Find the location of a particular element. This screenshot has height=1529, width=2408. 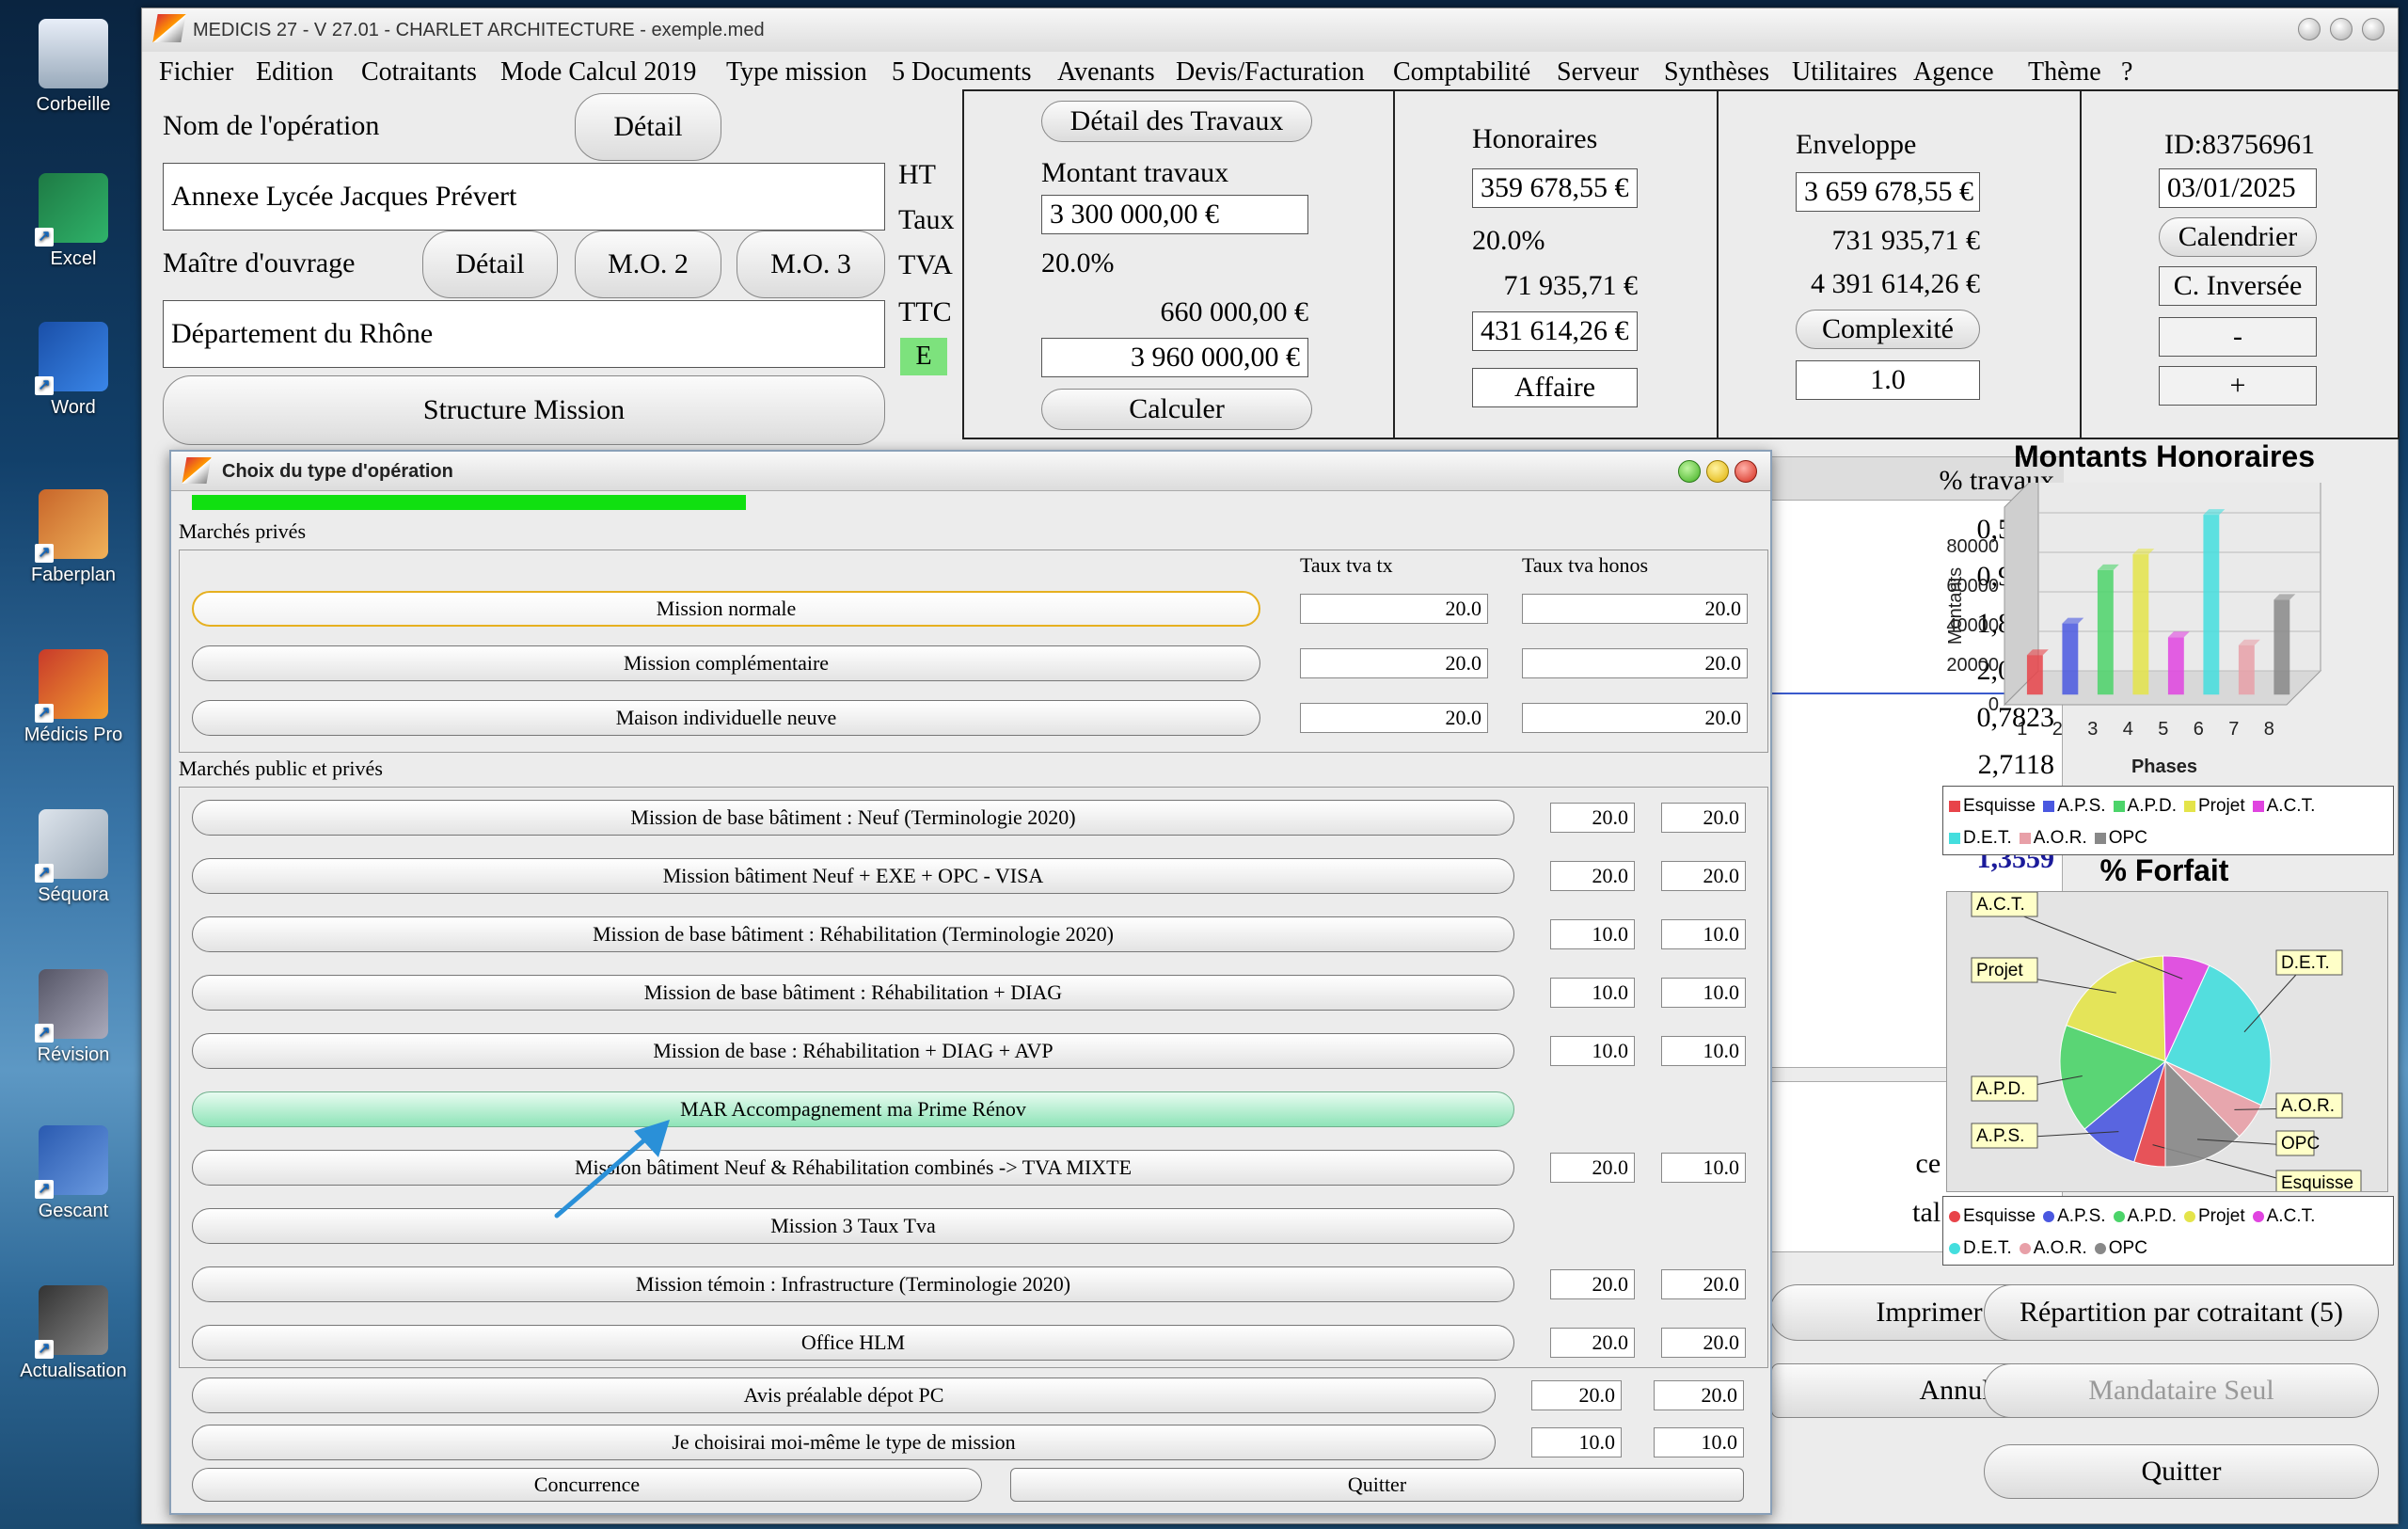

honoraires-ttc-input: 431 614,26 € is located at coordinates (1555, 331).